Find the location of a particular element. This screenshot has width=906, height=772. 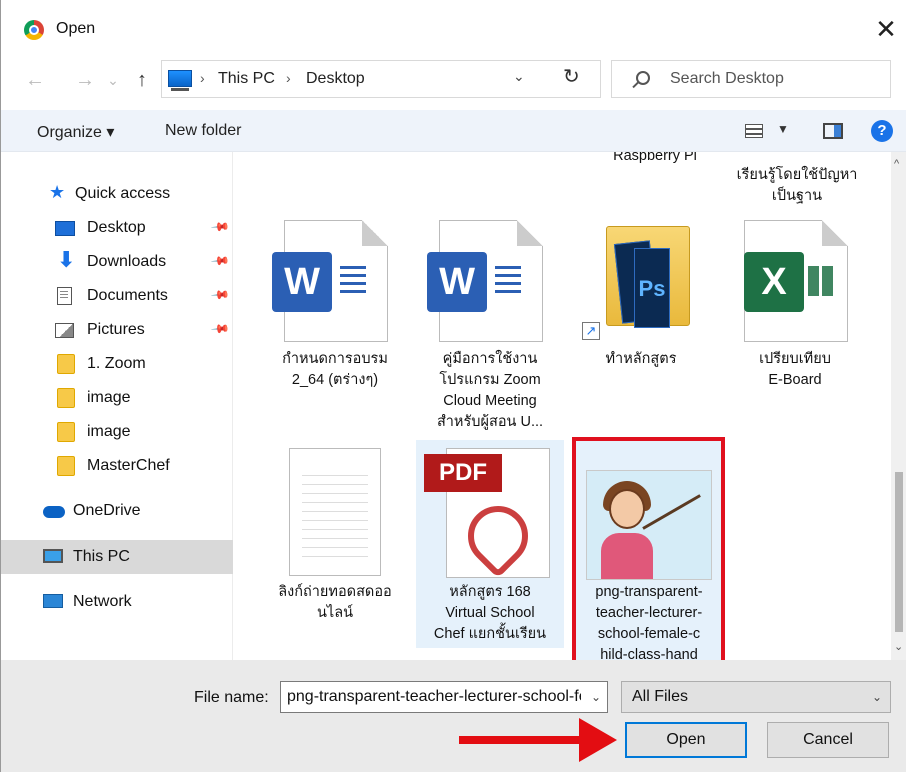

file-type-select: All Files ⌄ is located at coordinates (756, 697).